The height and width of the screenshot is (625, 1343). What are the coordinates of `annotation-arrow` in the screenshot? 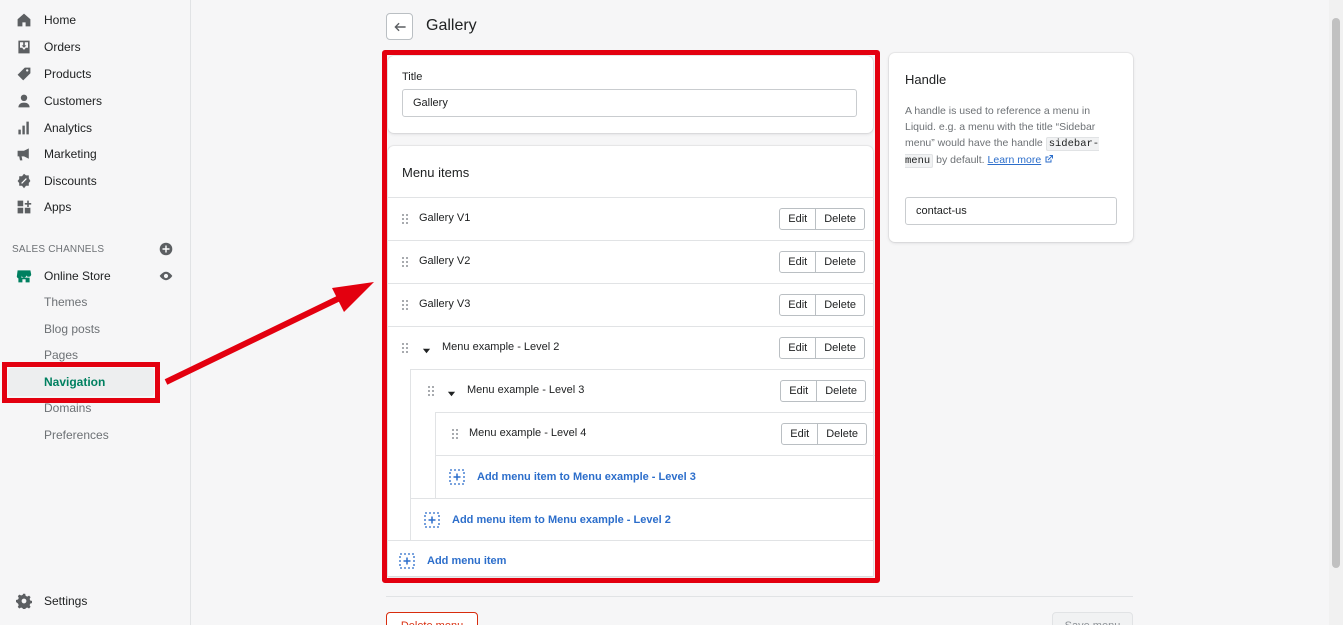 It's located at (269, 333).